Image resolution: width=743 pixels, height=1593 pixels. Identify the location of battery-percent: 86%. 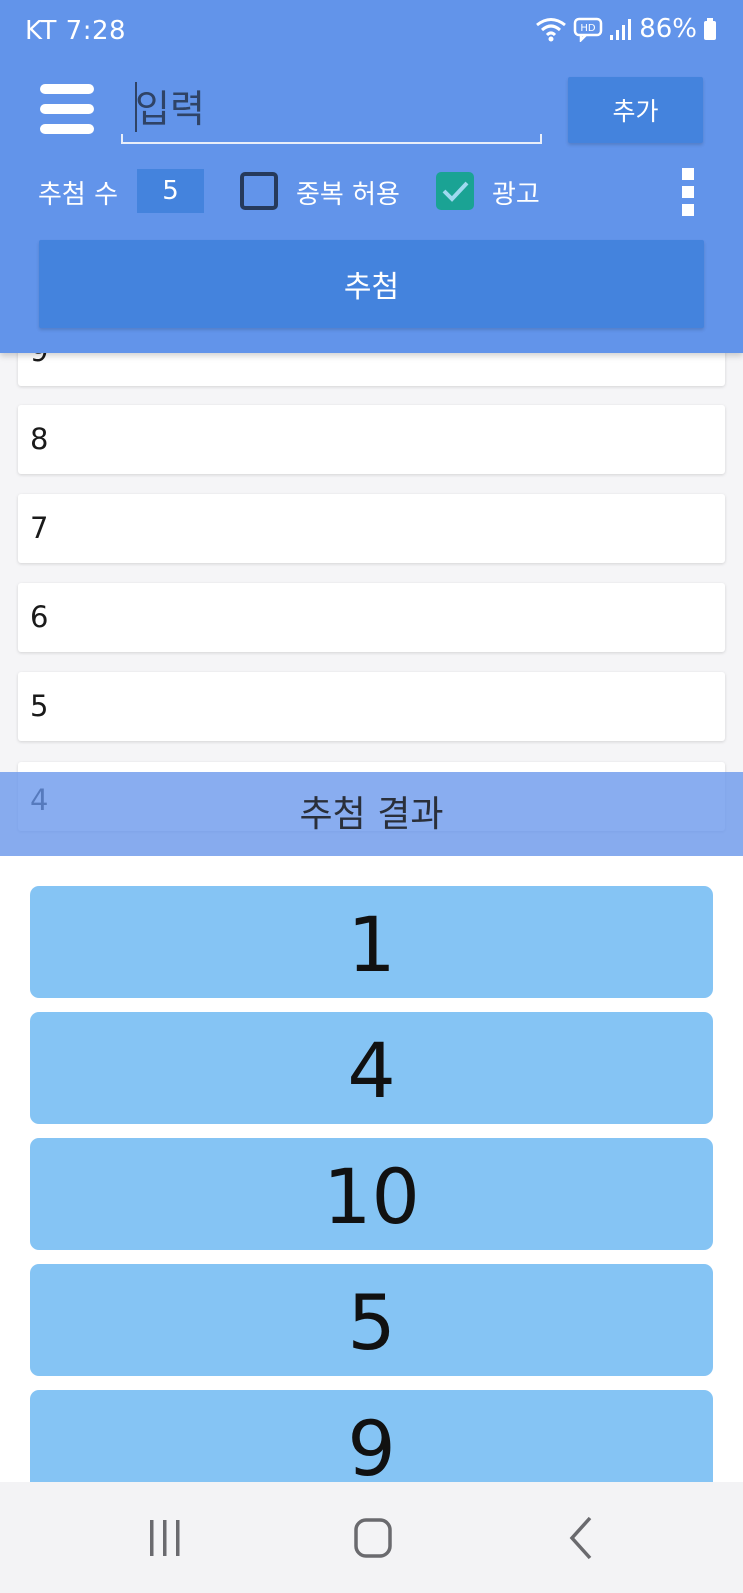
(668, 29).